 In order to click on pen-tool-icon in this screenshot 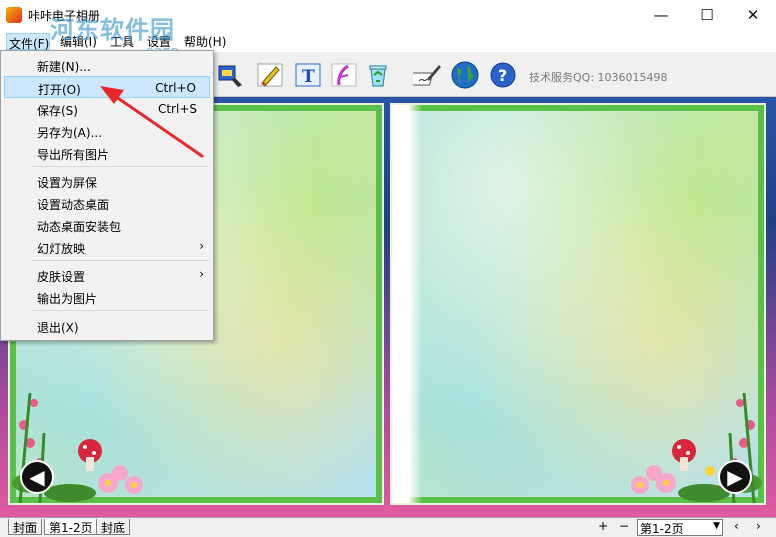, I will do `click(344, 75)`.